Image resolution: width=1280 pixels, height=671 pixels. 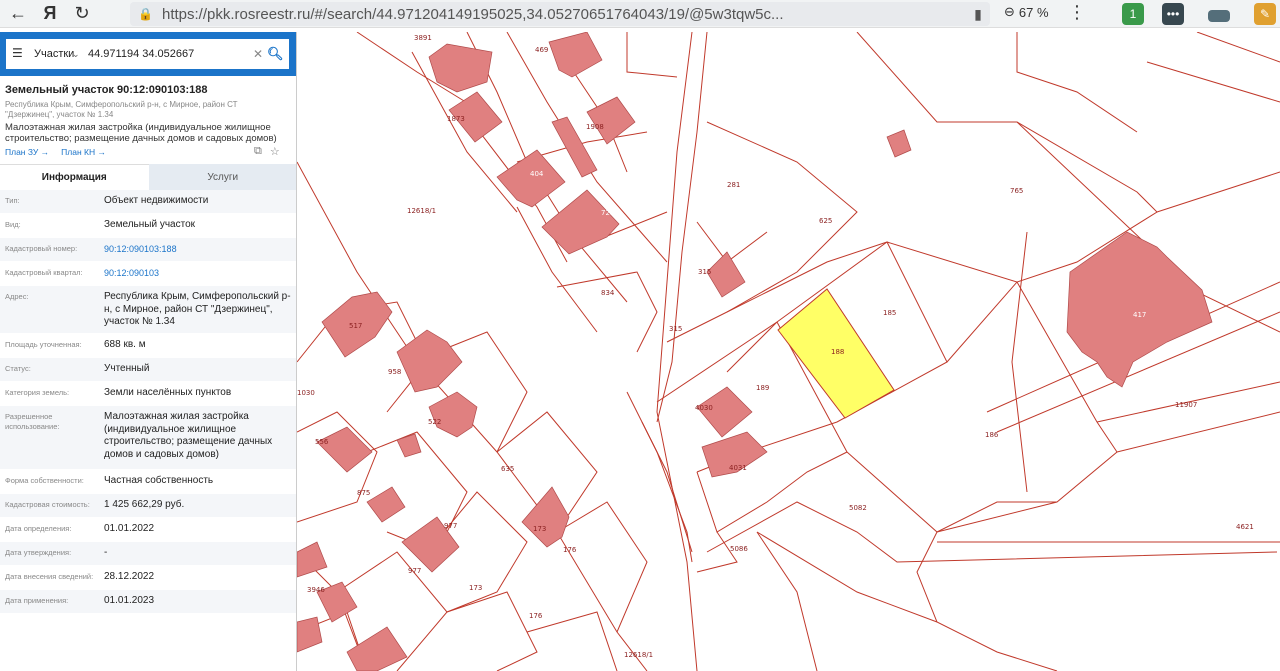 What do you see at coordinates (825, 221) in the screenshot?
I see `map-label: 625` at bounding box center [825, 221].